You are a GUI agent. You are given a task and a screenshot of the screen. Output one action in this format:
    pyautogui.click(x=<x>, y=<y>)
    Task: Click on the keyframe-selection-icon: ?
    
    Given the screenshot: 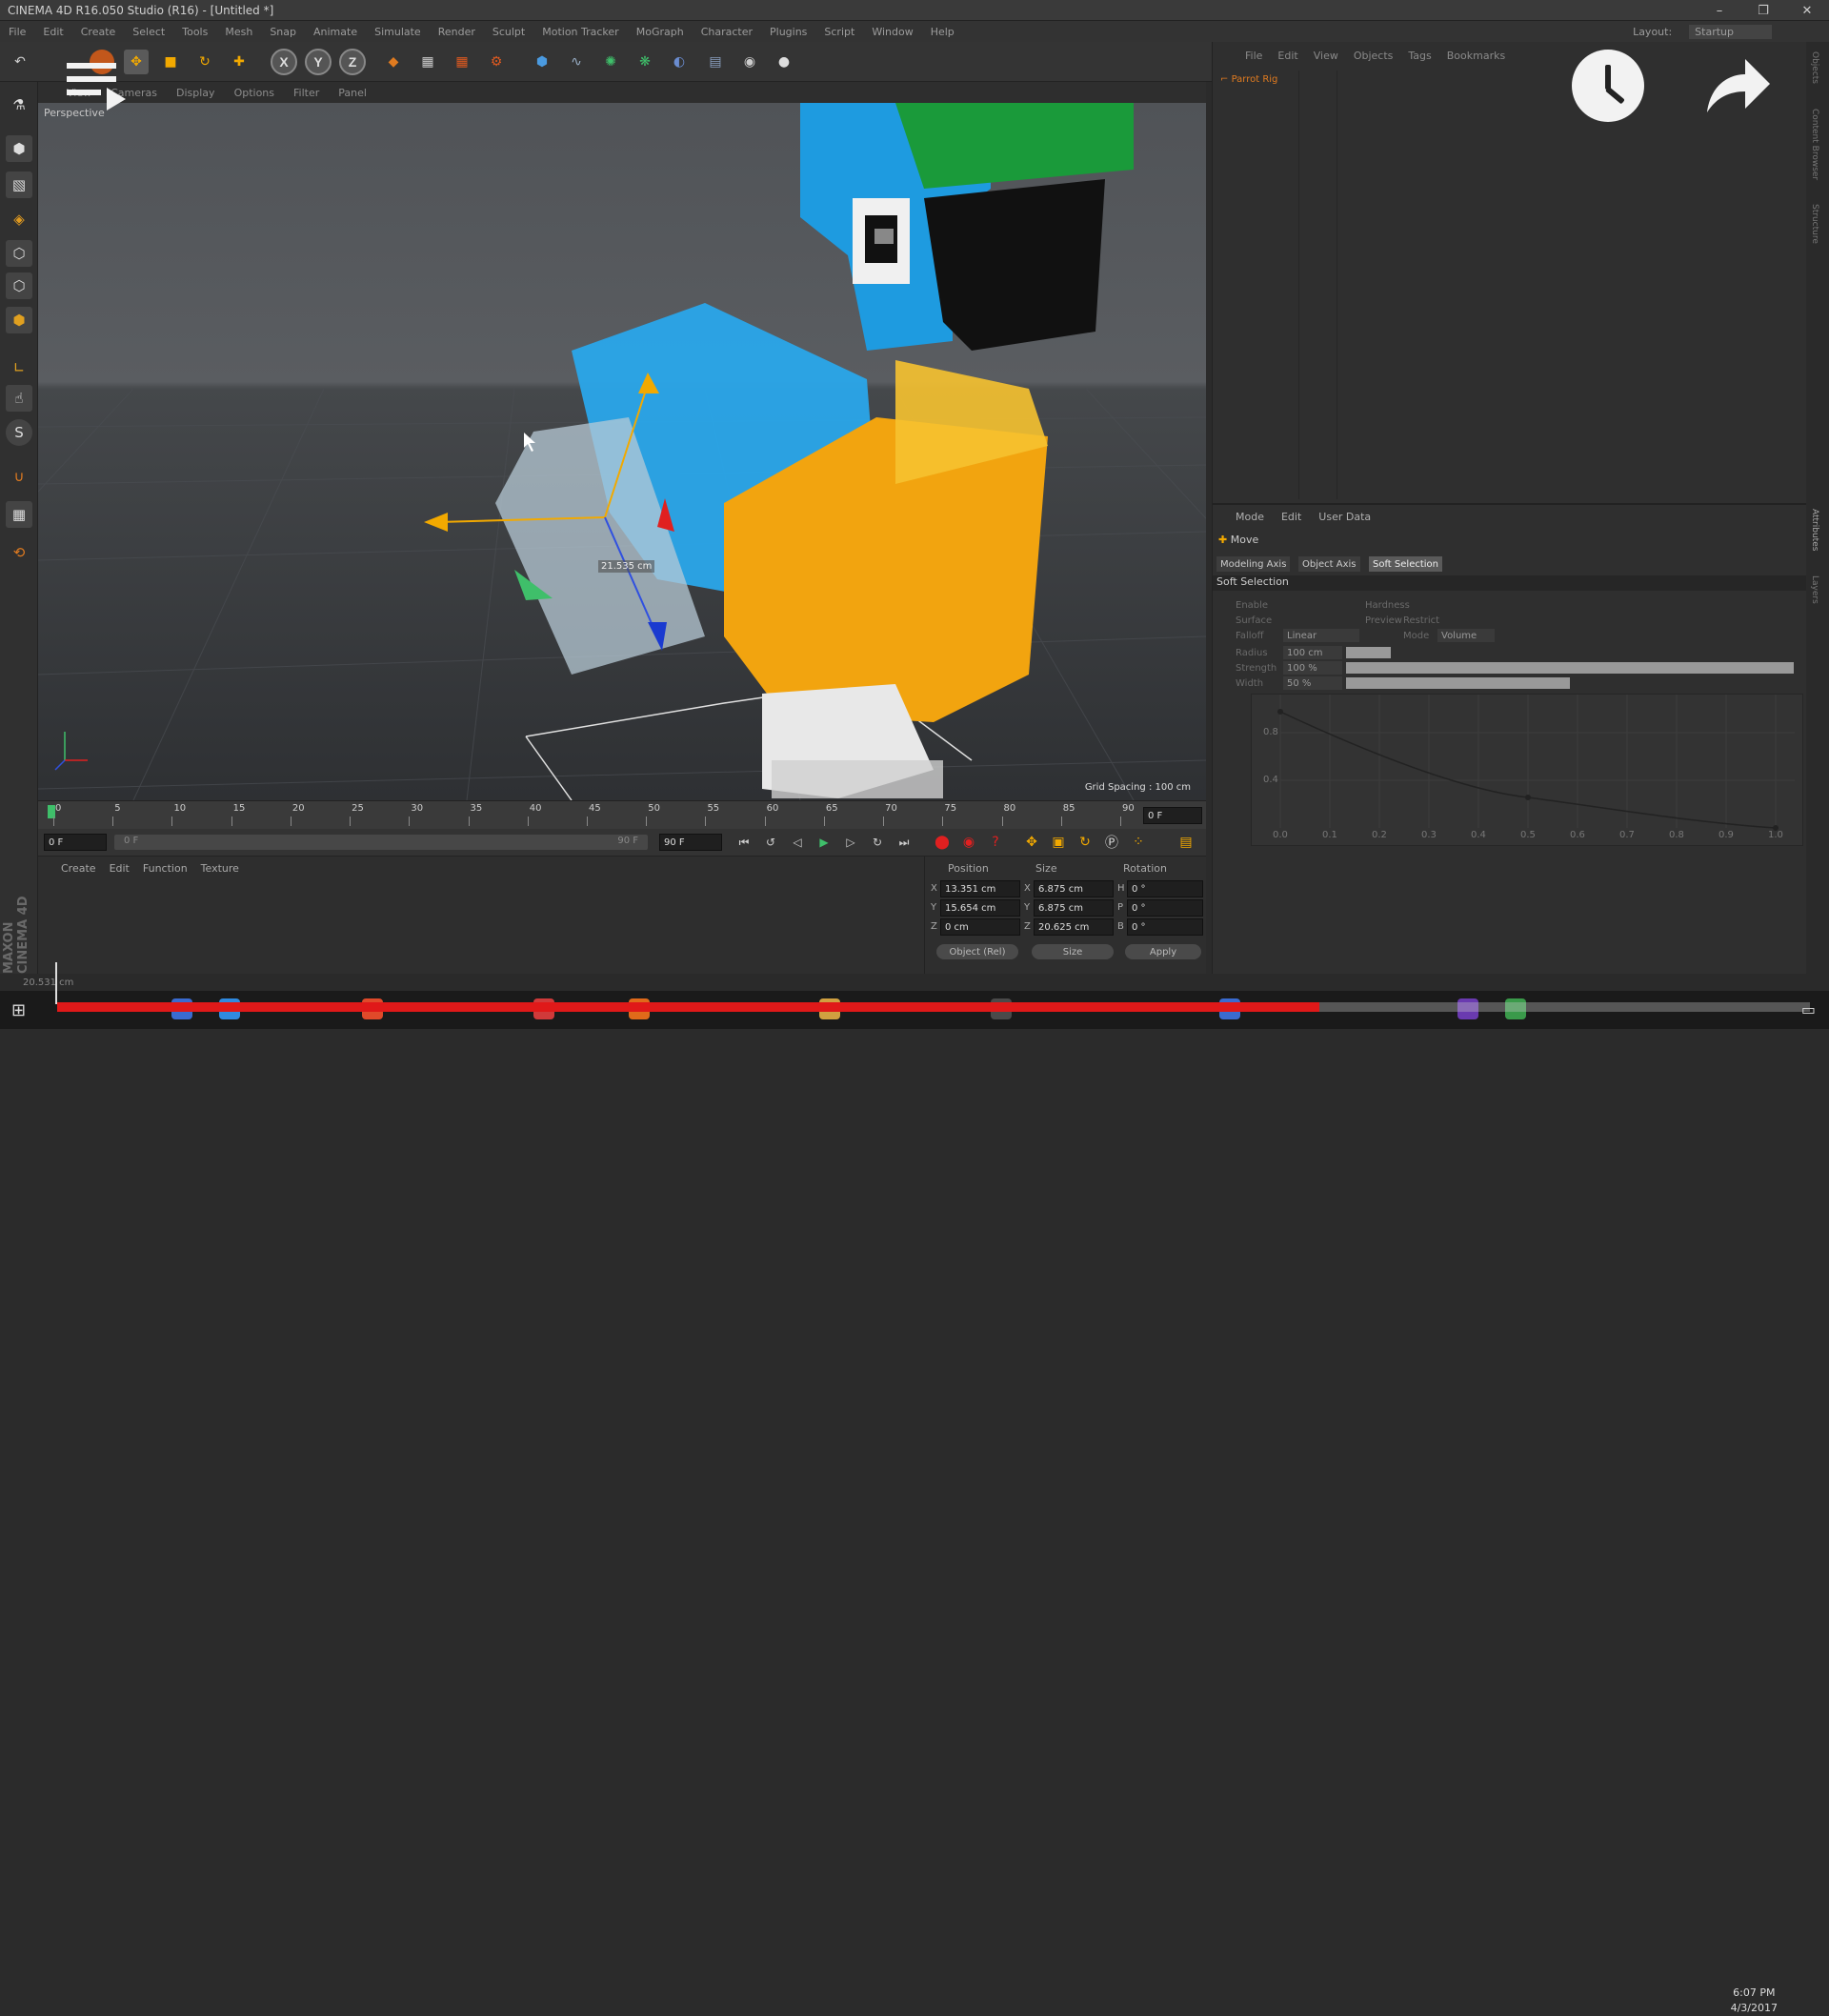 What is the action you would take?
    pyautogui.click(x=996, y=843)
    